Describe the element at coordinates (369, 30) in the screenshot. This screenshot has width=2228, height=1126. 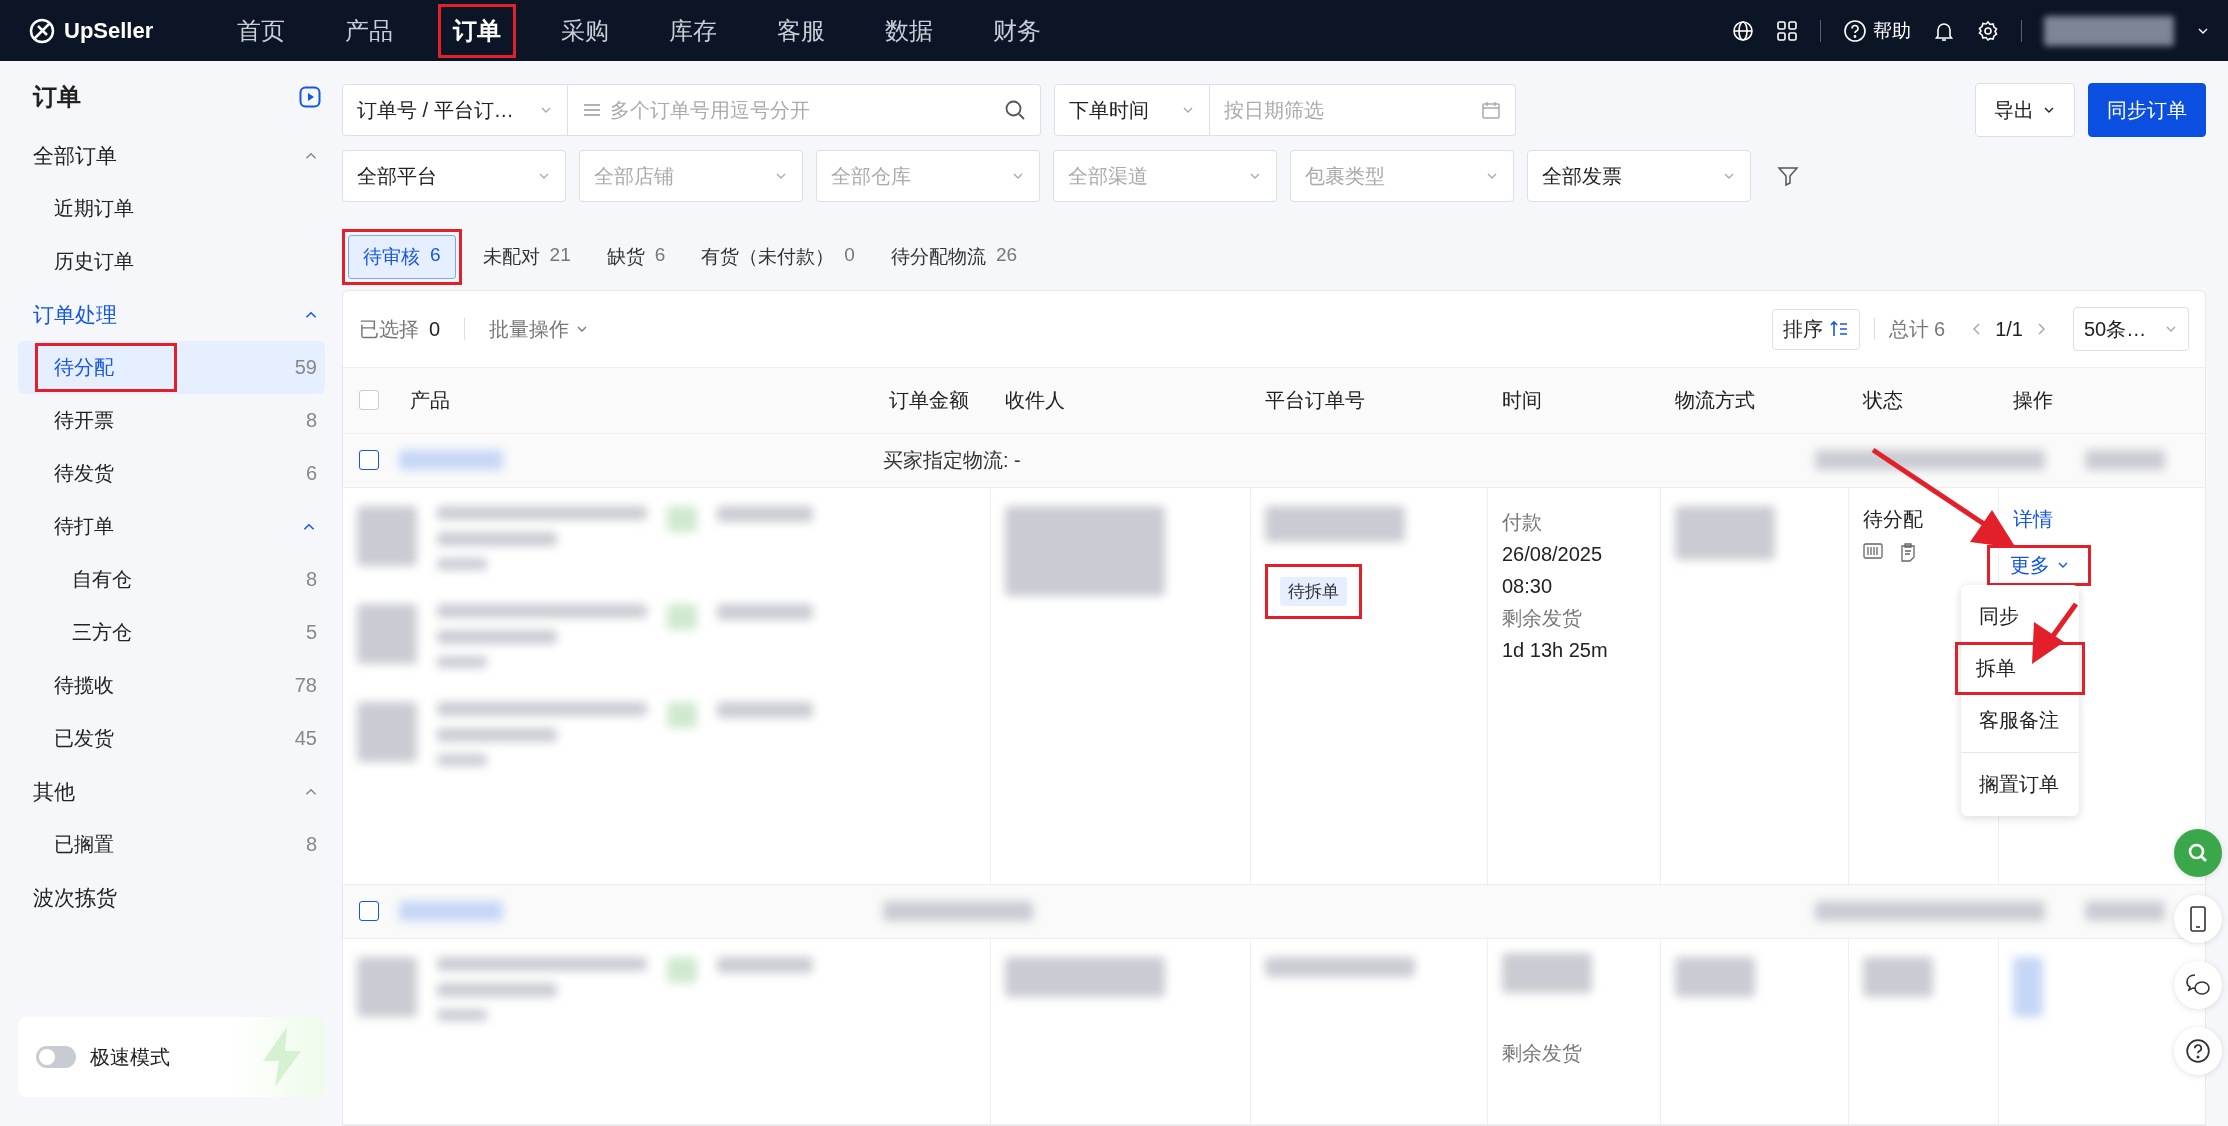
I see `nav-item: 产品` at that location.